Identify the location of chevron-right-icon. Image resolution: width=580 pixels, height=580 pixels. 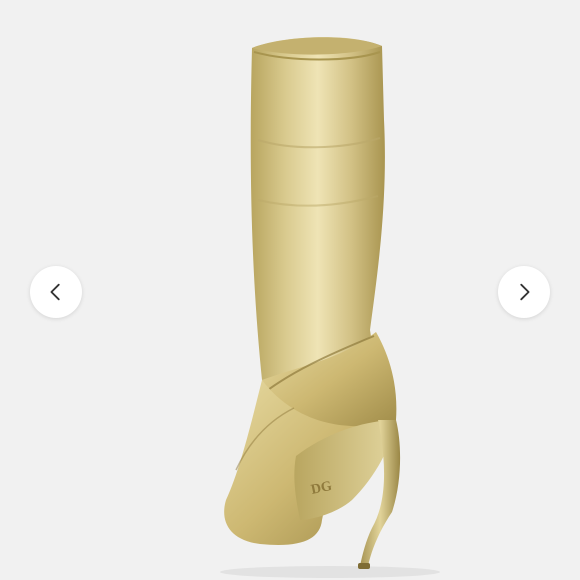
(525, 292).